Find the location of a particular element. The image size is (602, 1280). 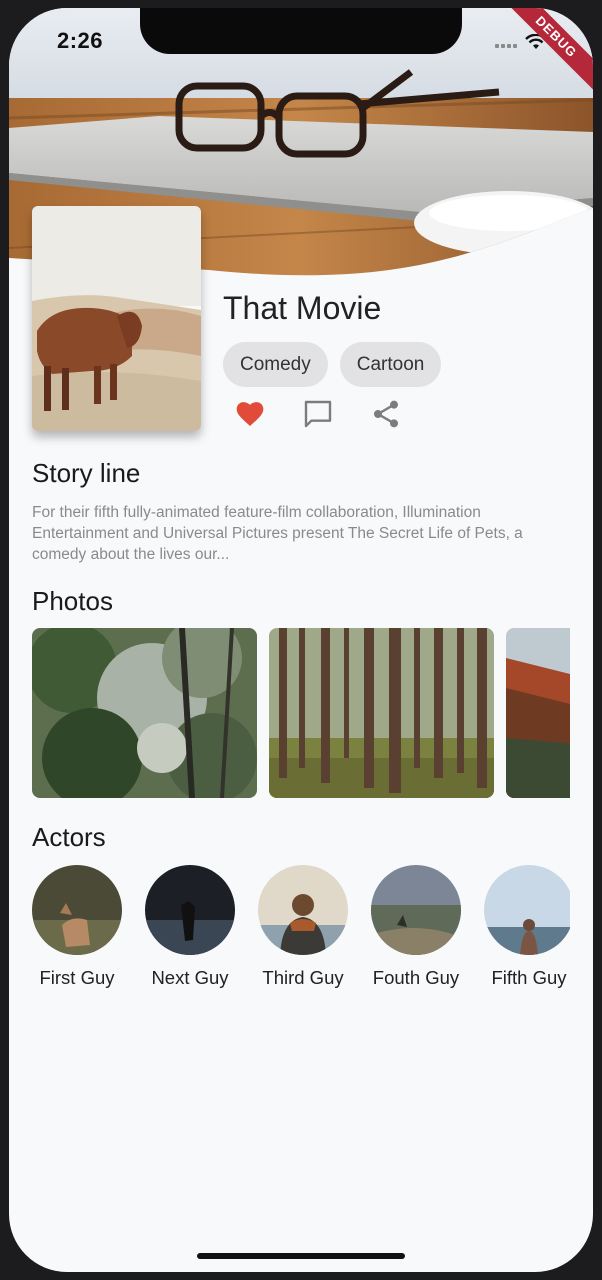

actor-item: Next Guy is located at coordinates (190, 927).